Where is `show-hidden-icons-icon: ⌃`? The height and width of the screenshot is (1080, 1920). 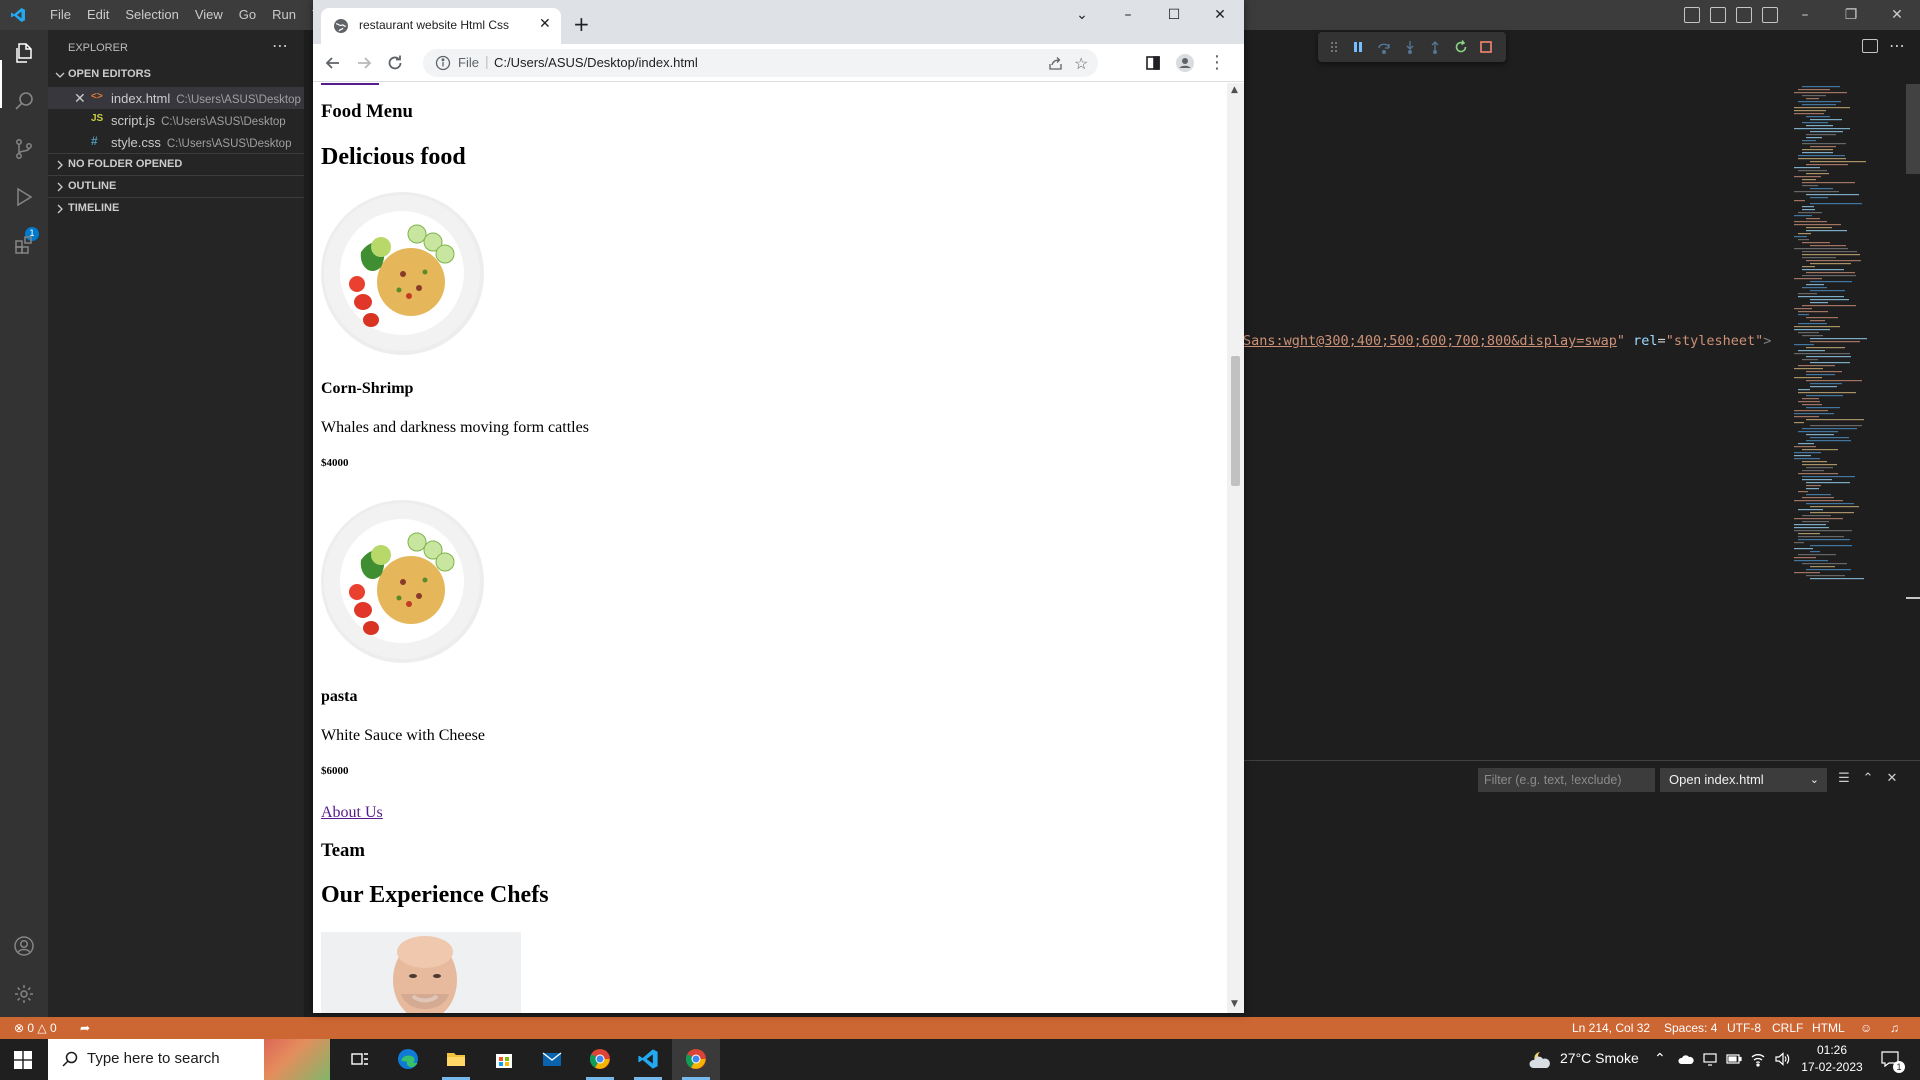
show-hidden-icons-icon: ⌃ is located at coordinates (1662, 1059).